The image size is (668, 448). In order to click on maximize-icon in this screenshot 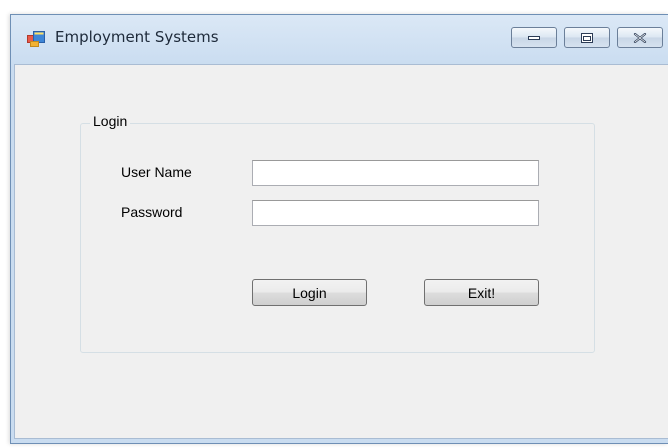, I will do `click(587, 37)`.